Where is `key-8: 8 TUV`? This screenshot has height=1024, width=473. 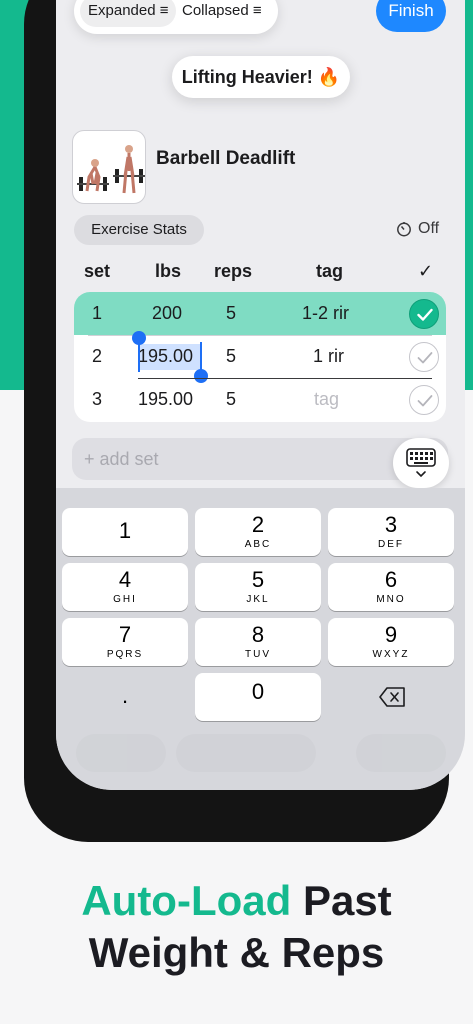
key-8: 8 TUV is located at coordinates (258, 642).